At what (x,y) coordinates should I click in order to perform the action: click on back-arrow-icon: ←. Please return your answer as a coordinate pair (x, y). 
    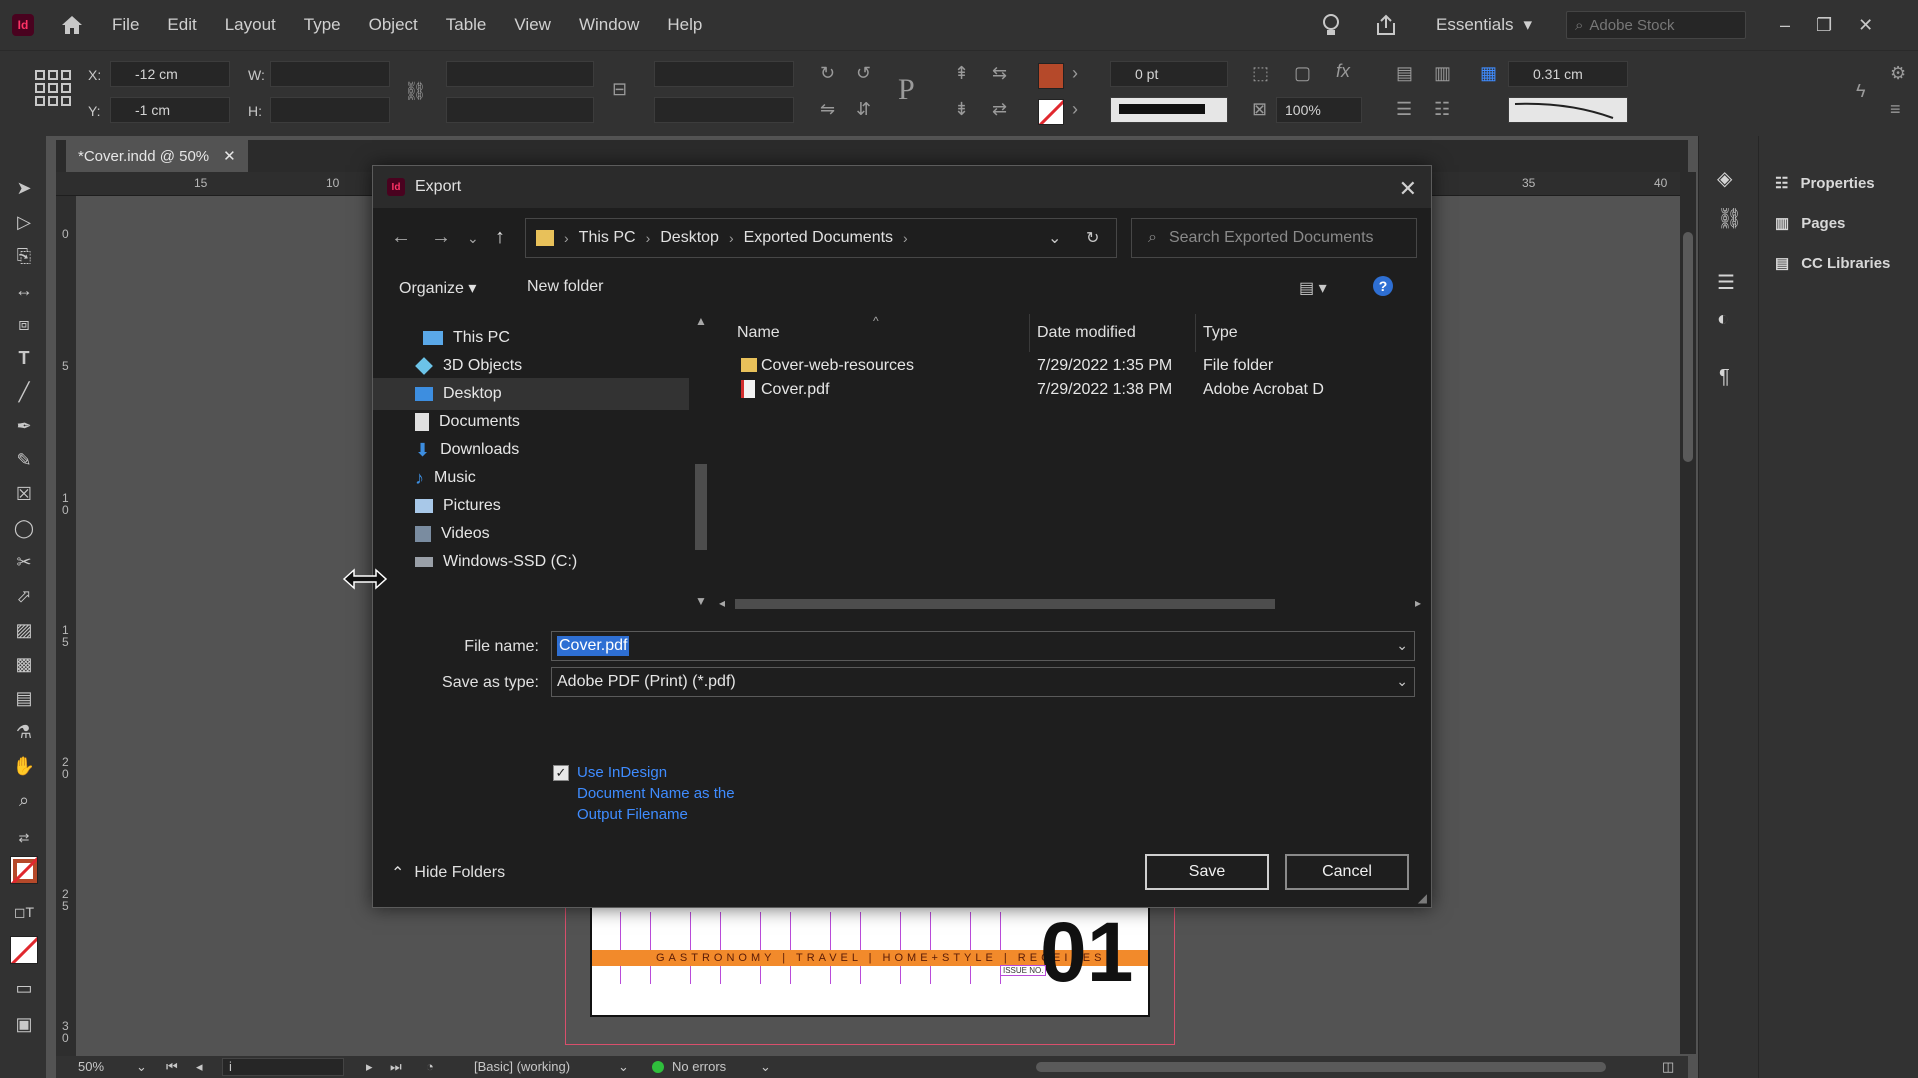
    Looking at the image, I should click on (401, 237).